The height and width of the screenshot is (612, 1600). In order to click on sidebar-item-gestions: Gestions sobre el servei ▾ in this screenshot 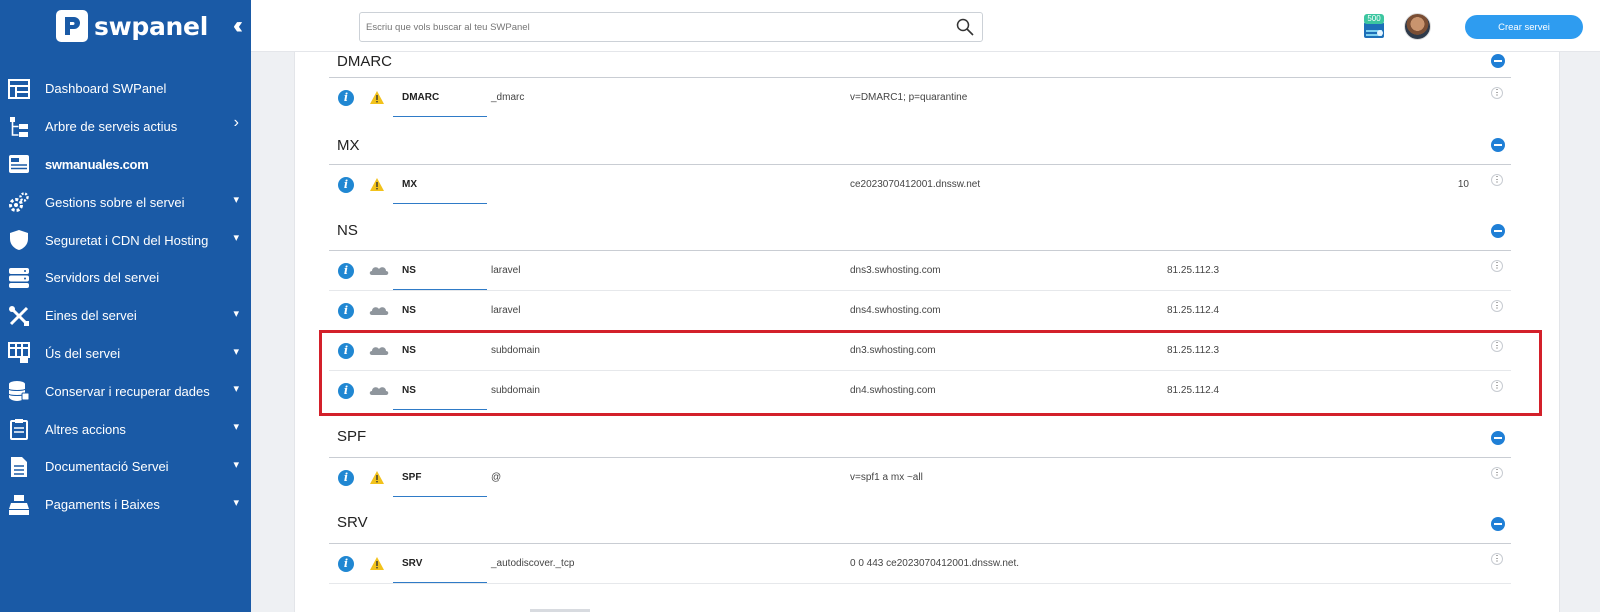, I will do `click(125, 202)`.